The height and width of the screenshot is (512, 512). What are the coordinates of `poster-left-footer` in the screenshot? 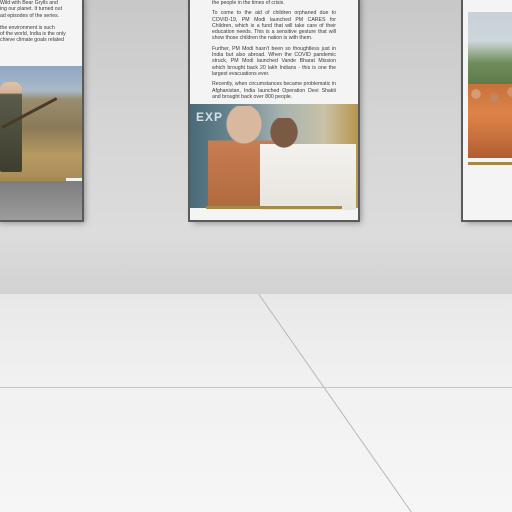 It's located at (41, 200).